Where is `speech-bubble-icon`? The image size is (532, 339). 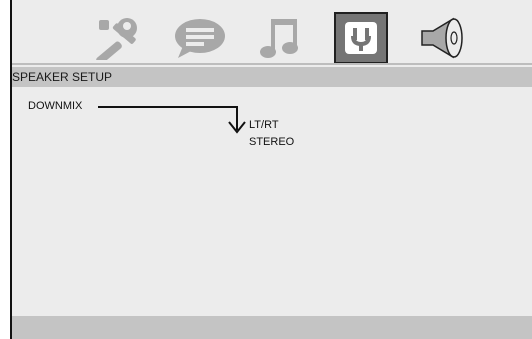
speech-bubble-icon is located at coordinates (200, 38).